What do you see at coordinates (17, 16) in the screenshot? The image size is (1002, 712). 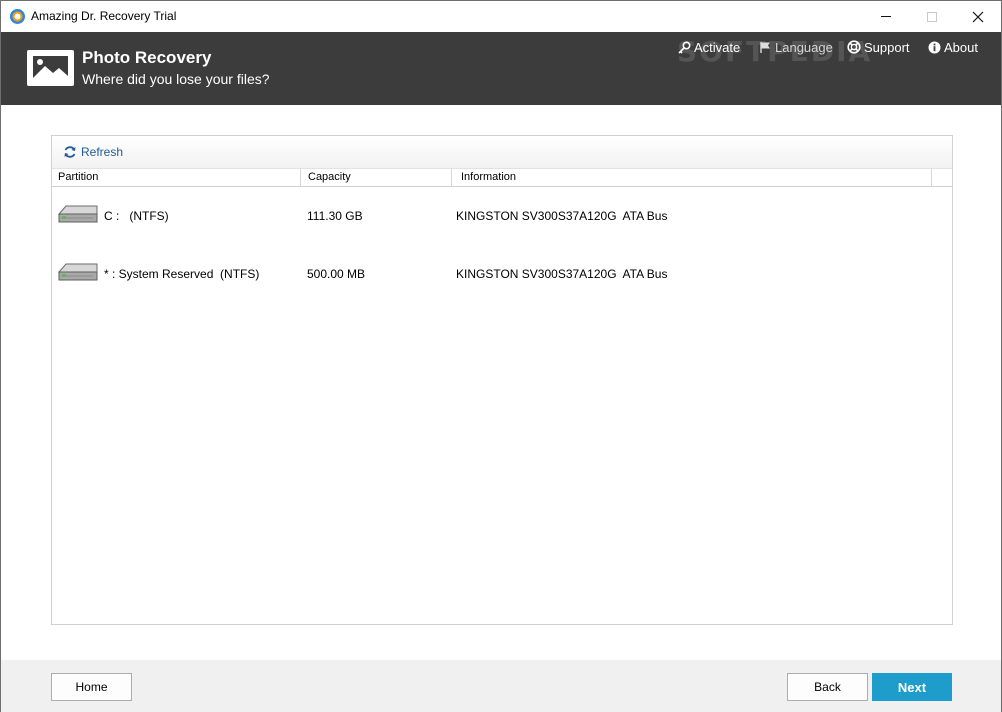 I see `app-logo-icon` at bounding box center [17, 16].